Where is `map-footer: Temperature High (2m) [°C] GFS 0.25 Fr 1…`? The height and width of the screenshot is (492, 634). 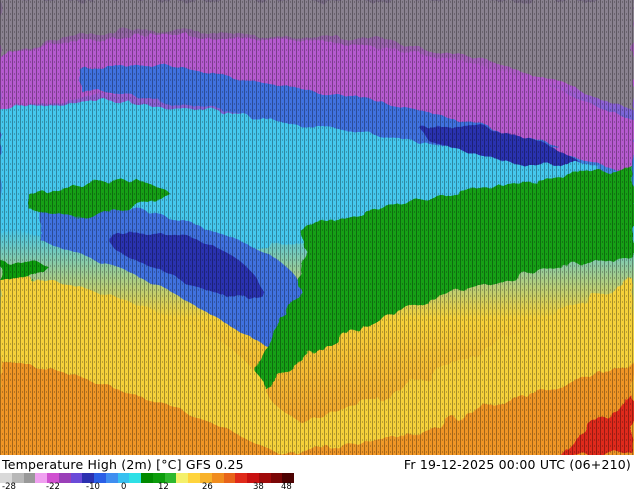 map-footer: Temperature High (2m) [°C] GFS 0.25 Fr 1… is located at coordinates (317, 473).